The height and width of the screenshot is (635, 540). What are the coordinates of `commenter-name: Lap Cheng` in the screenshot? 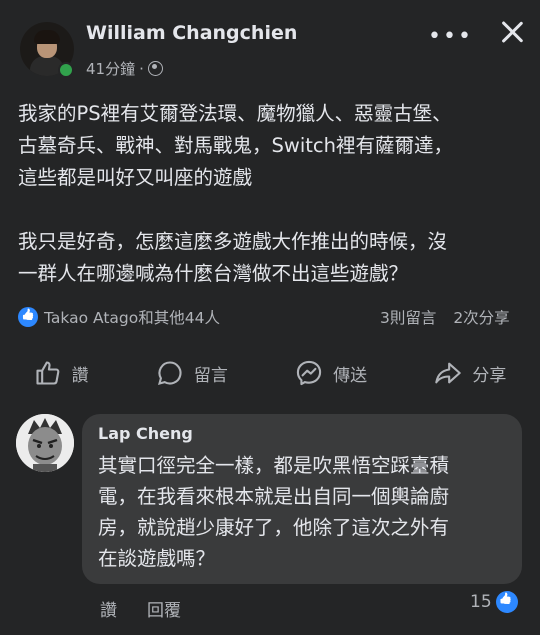 It's located at (145, 433).